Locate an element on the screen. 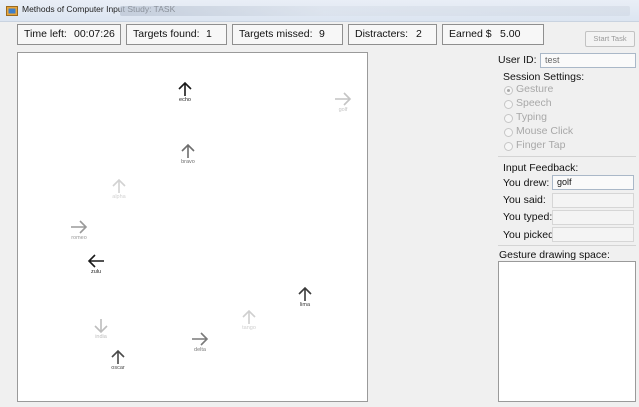 This screenshot has height=407, width=639. target-word: alpha is located at coordinates (119, 197).